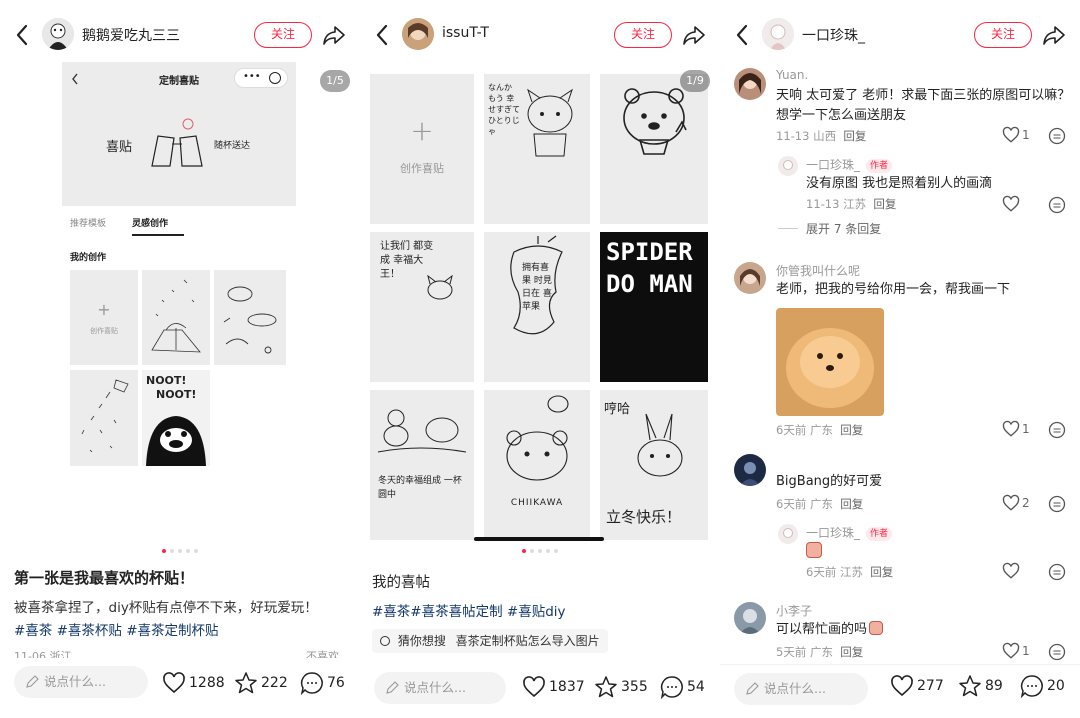  I want to click on comment-button: 20, so click(1042, 686).